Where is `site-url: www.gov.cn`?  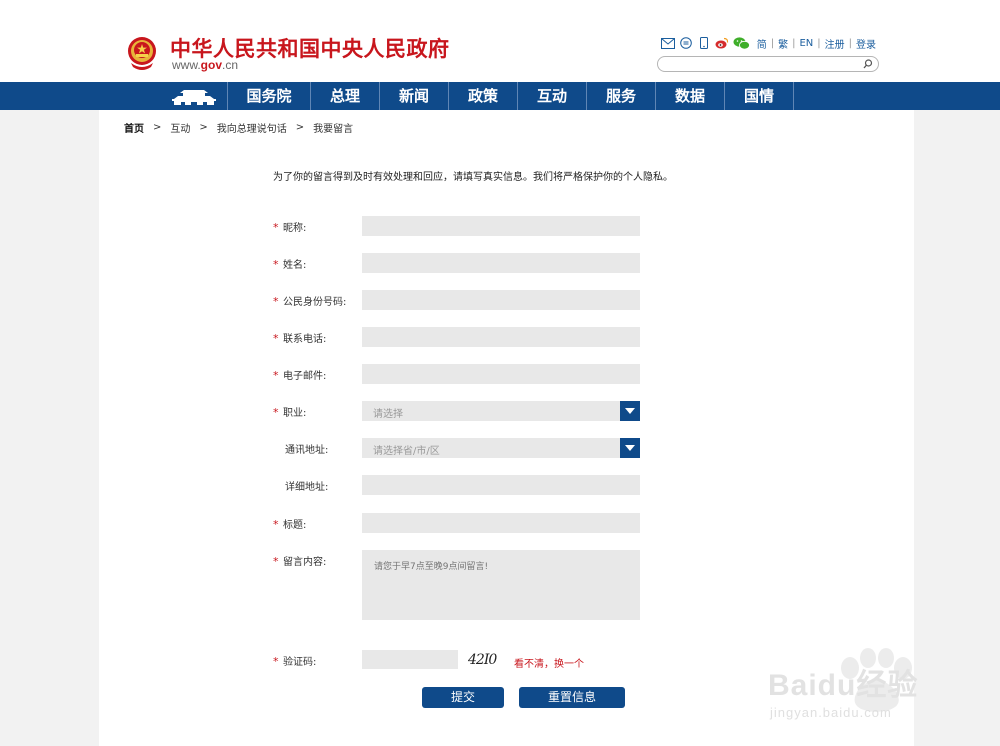
site-url: www.gov.cn is located at coordinates (205, 65).